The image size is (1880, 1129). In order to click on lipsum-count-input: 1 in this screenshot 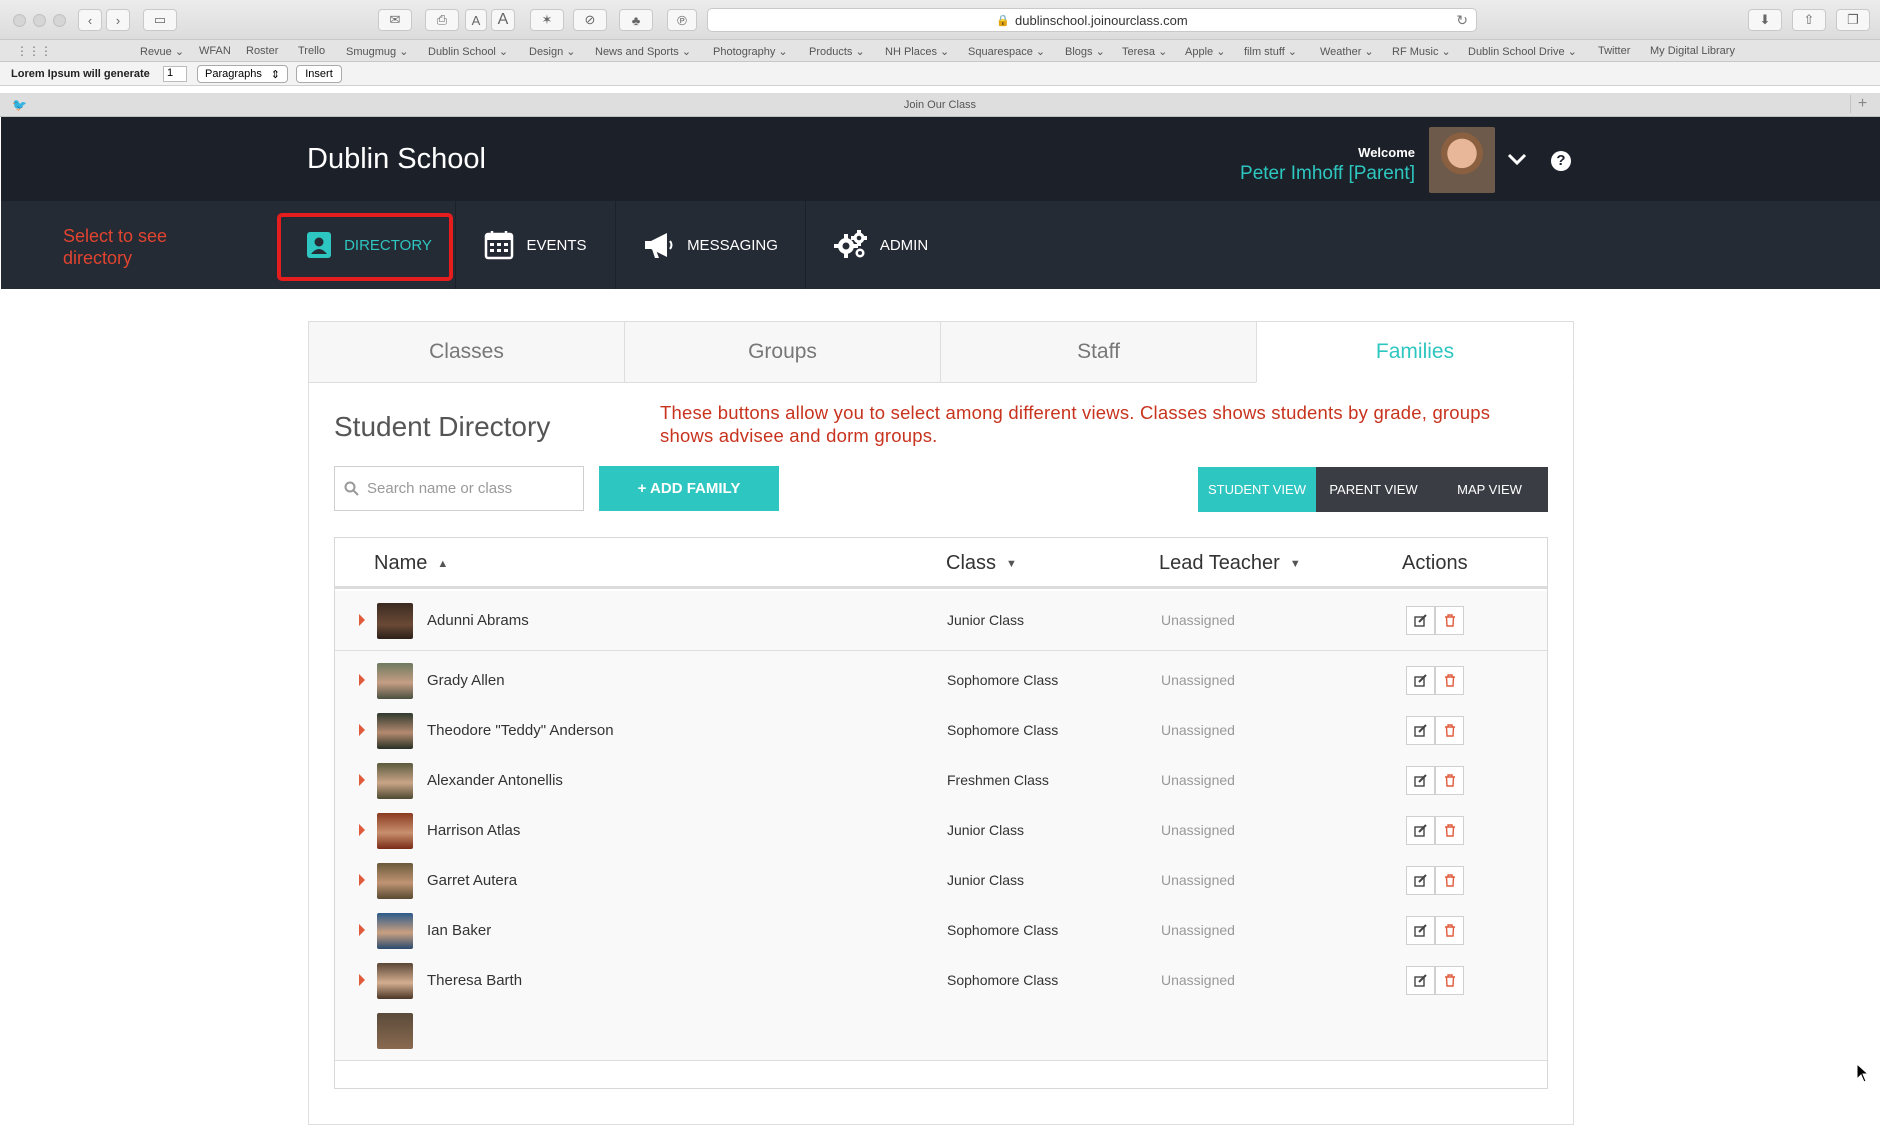, I will do `click(175, 74)`.